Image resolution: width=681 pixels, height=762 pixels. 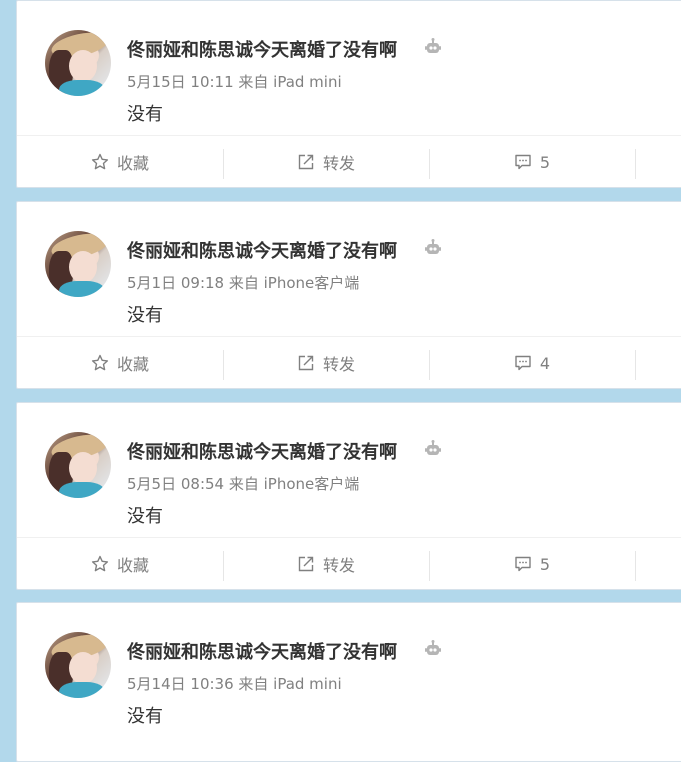 I want to click on comment-count: 4, so click(x=545, y=363).